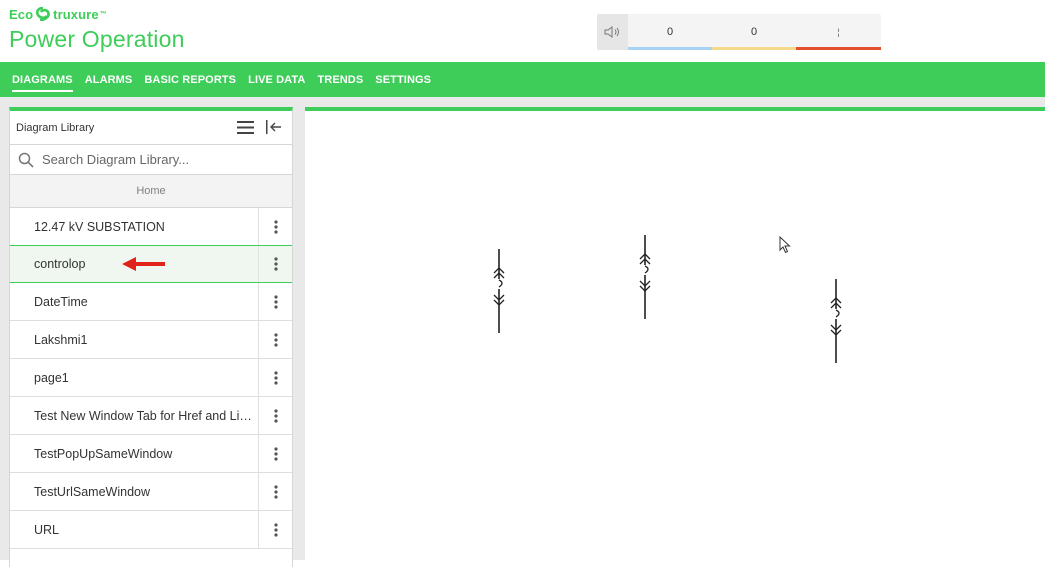 The height and width of the screenshot is (567, 1045). Describe the element at coordinates (276, 79) in the screenshot. I see `nav-live-data: LIVE DATA` at that location.